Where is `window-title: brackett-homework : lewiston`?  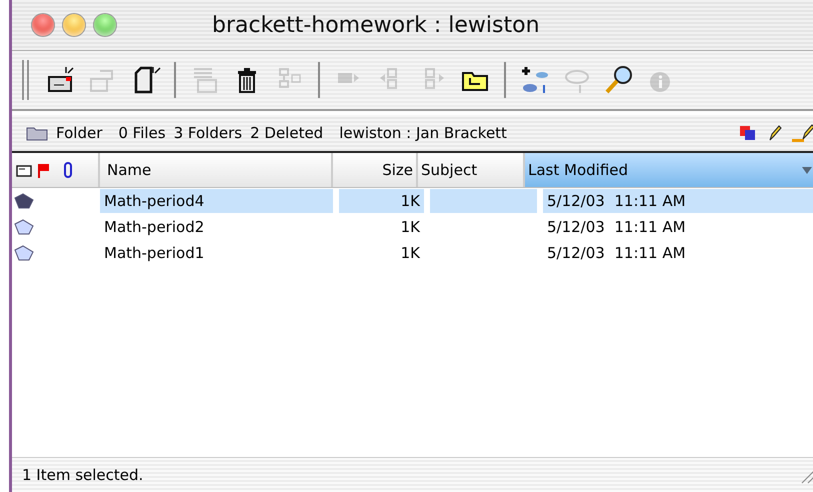
window-title: brackett-homework : lewiston is located at coordinates (376, 25).